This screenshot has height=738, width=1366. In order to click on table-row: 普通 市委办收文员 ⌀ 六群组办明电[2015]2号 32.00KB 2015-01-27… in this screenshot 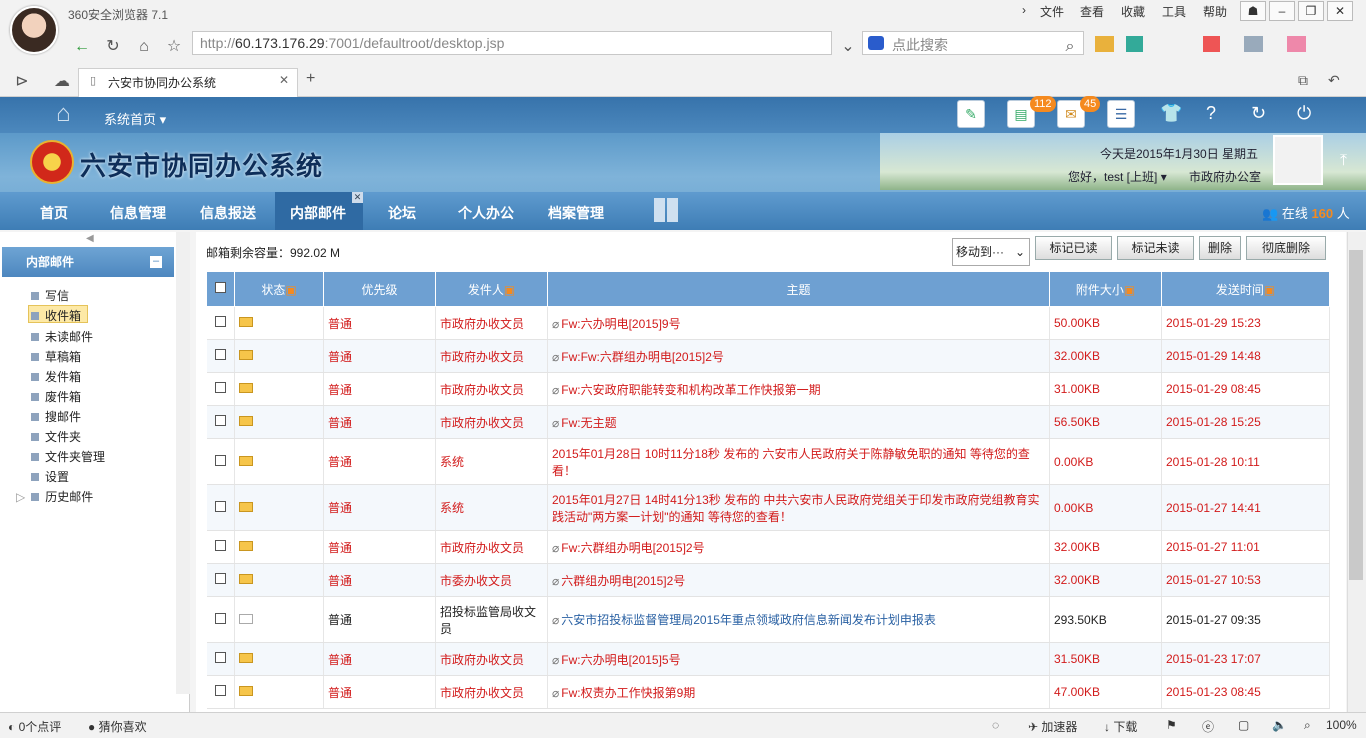, I will do `click(768, 580)`.